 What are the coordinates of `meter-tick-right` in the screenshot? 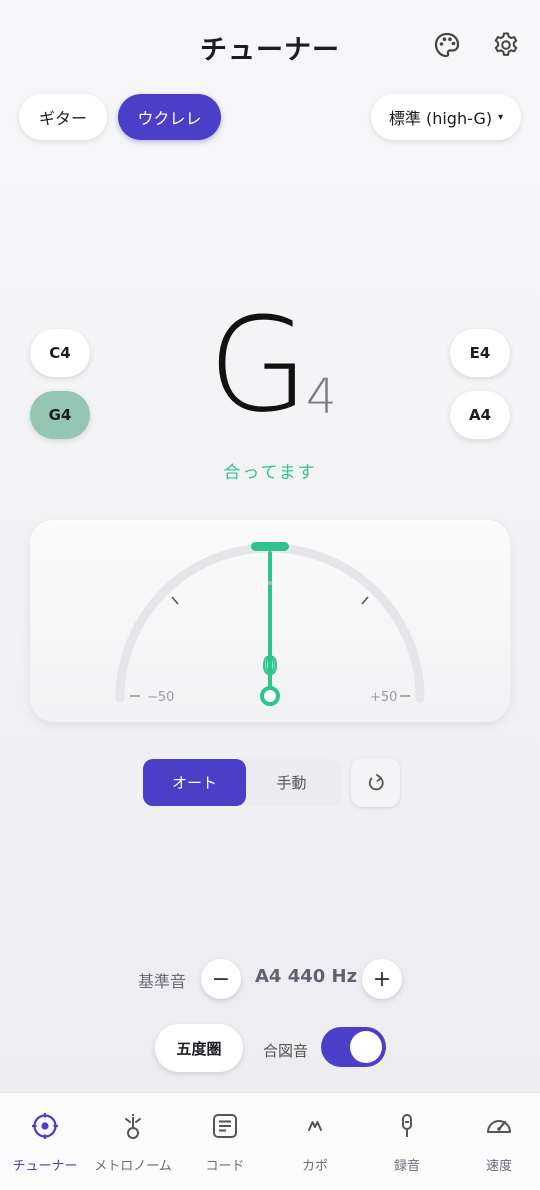 It's located at (365, 600).